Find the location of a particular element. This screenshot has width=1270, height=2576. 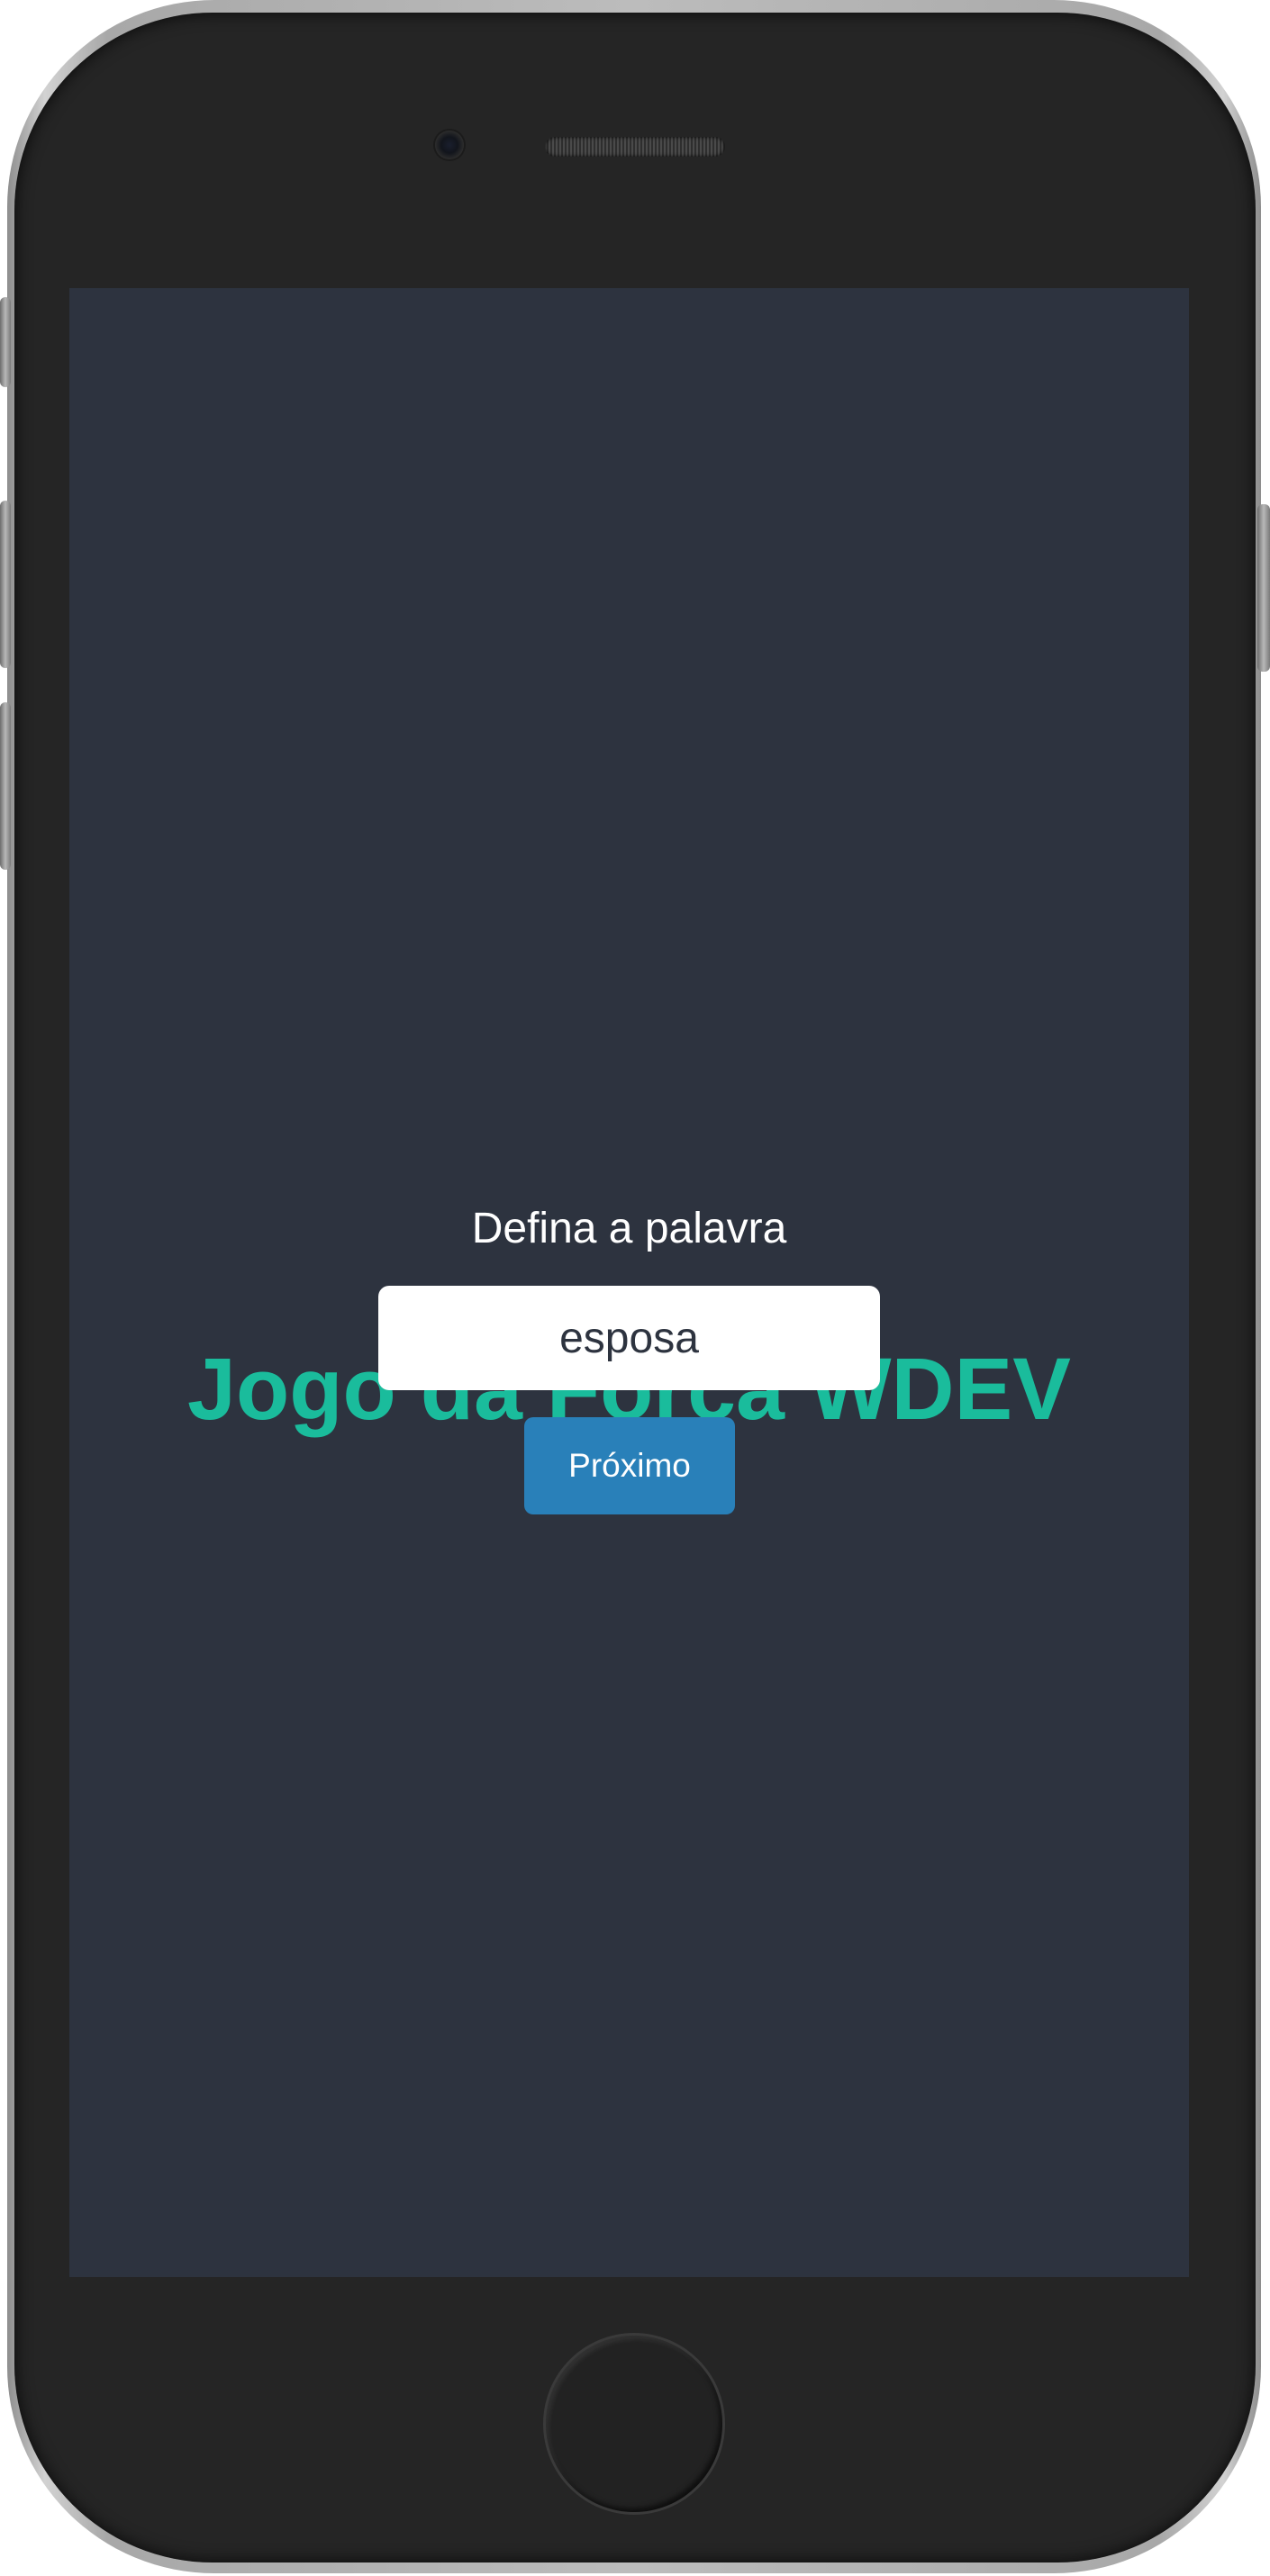

silent-switch is located at coordinates (5, 342).